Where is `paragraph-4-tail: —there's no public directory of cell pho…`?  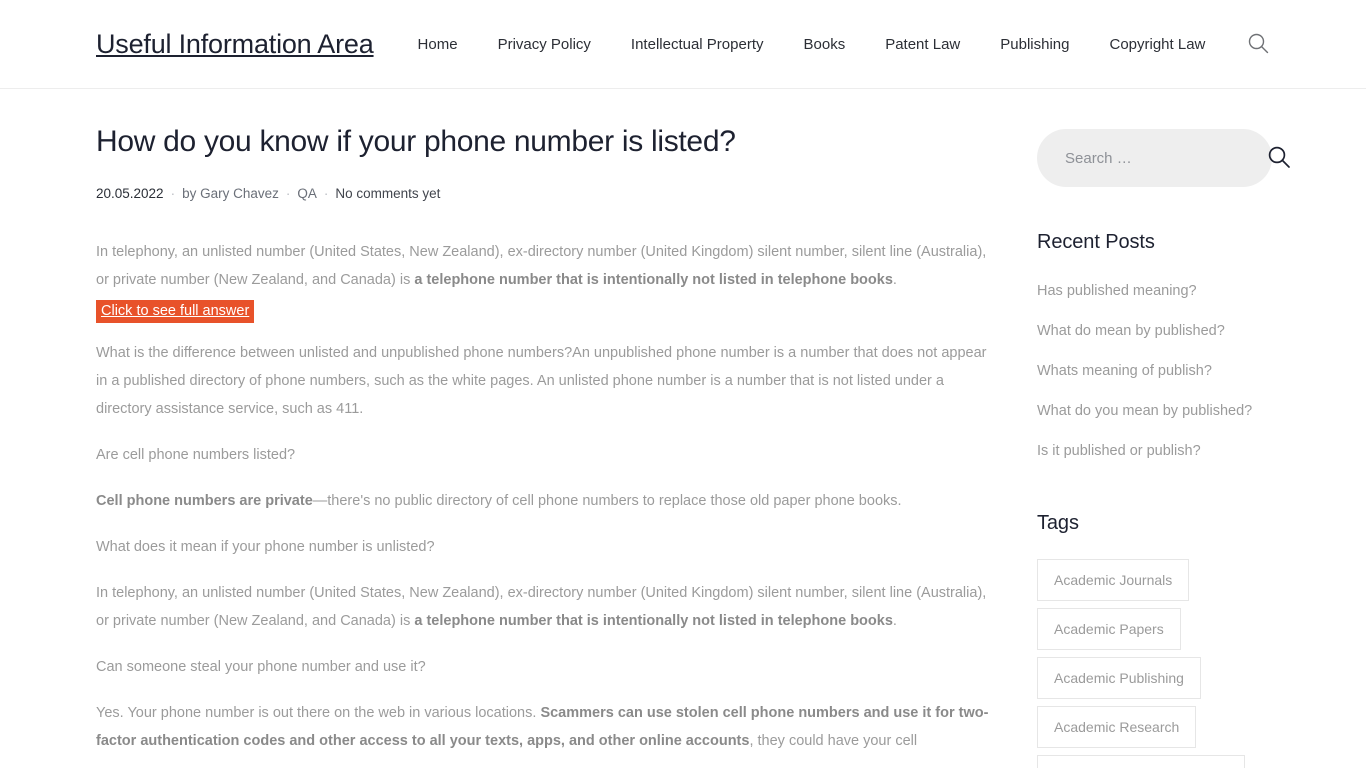
paragraph-4-tail: —there's no public directory of cell pho… is located at coordinates (607, 501).